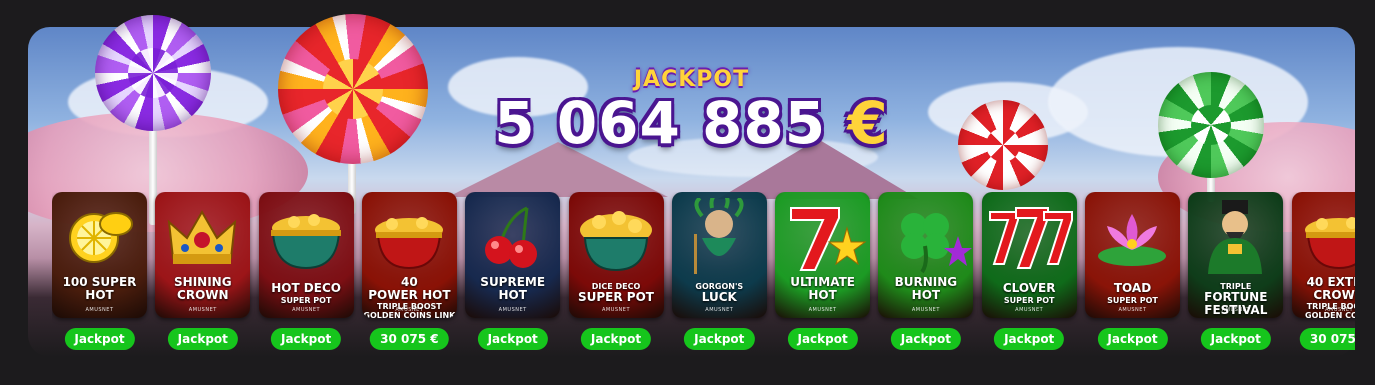 The width and height of the screenshot is (1375, 385). I want to click on game-subtitle: FORTUNE FESTIVAL, so click(1236, 303).